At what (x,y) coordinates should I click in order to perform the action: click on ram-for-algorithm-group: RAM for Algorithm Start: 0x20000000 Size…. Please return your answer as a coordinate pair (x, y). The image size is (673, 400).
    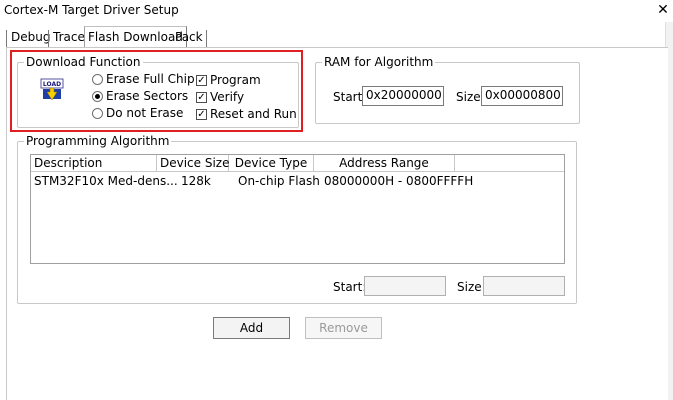
    Looking at the image, I should click on (447, 89).